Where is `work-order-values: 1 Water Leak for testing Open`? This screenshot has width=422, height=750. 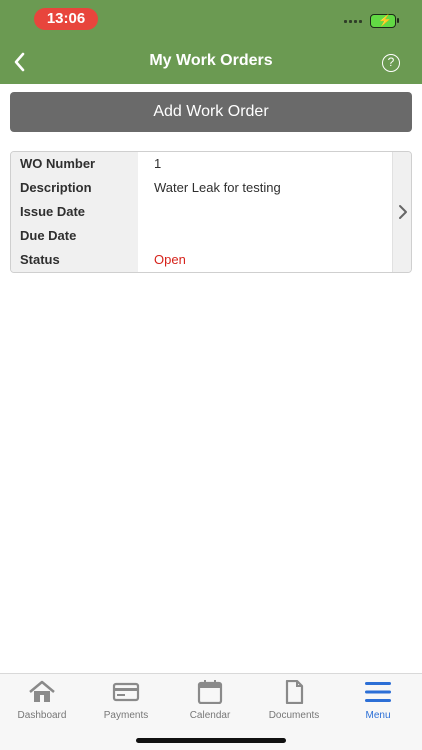
work-order-values: 1 Water Leak for testing Open is located at coordinates (265, 212).